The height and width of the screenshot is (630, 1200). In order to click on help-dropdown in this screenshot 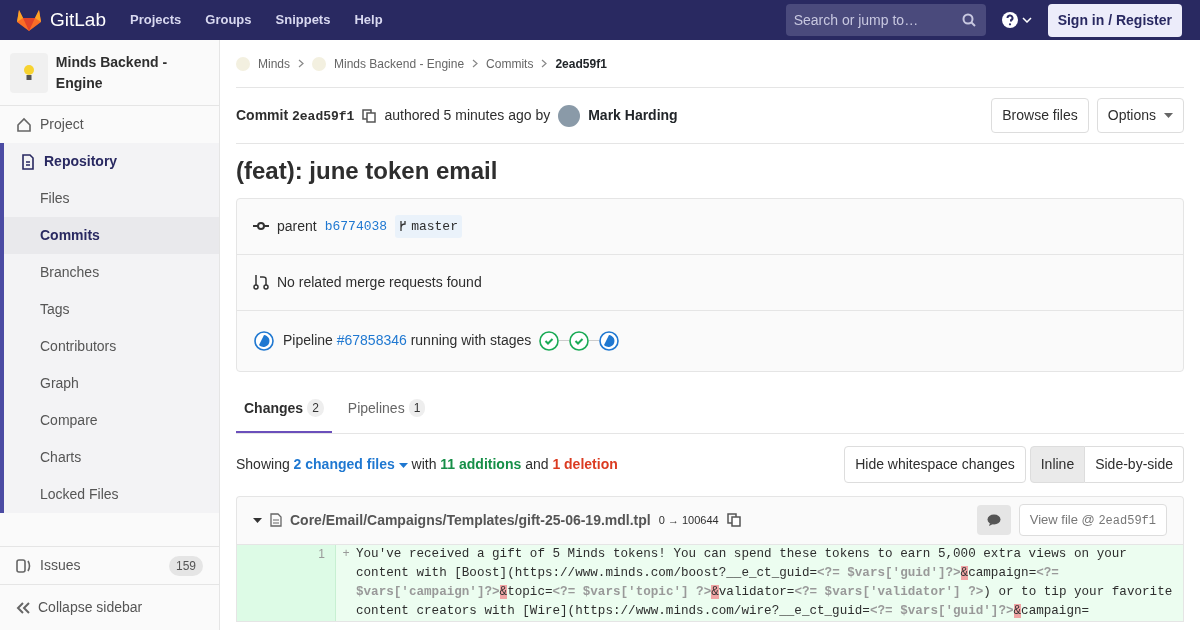, I will do `click(1016, 20)`.